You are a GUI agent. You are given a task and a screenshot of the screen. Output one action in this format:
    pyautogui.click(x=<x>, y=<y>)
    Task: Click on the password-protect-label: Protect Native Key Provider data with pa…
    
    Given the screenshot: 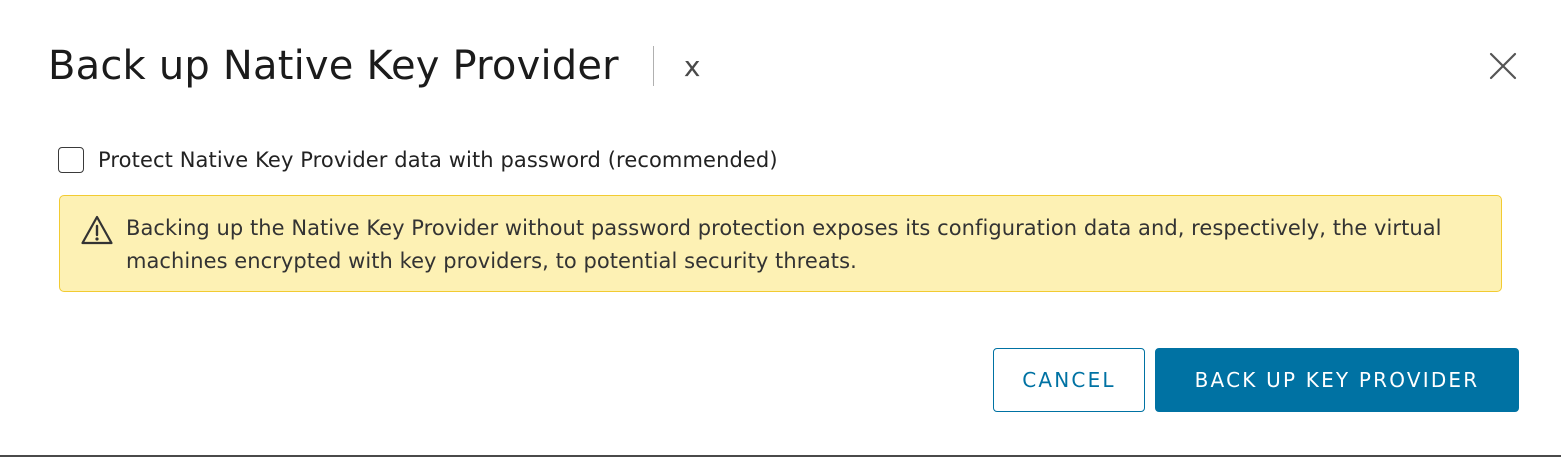 What is the action you would take?
    pyautogui.click(x=438, y=160)
    